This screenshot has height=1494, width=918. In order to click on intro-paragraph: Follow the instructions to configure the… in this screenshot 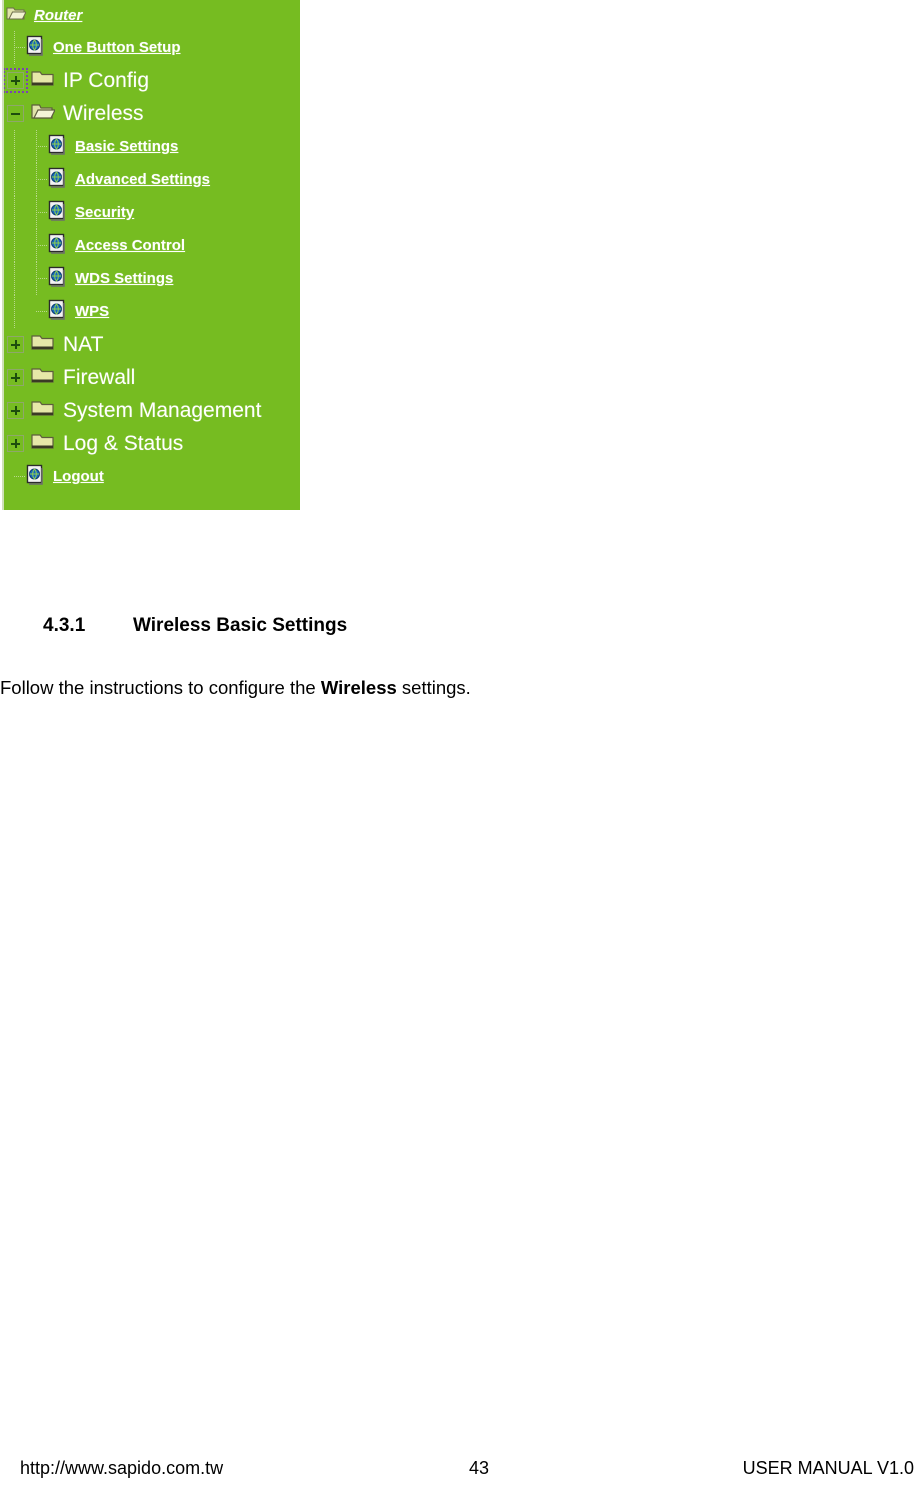, I will do `click(450, 688)`.